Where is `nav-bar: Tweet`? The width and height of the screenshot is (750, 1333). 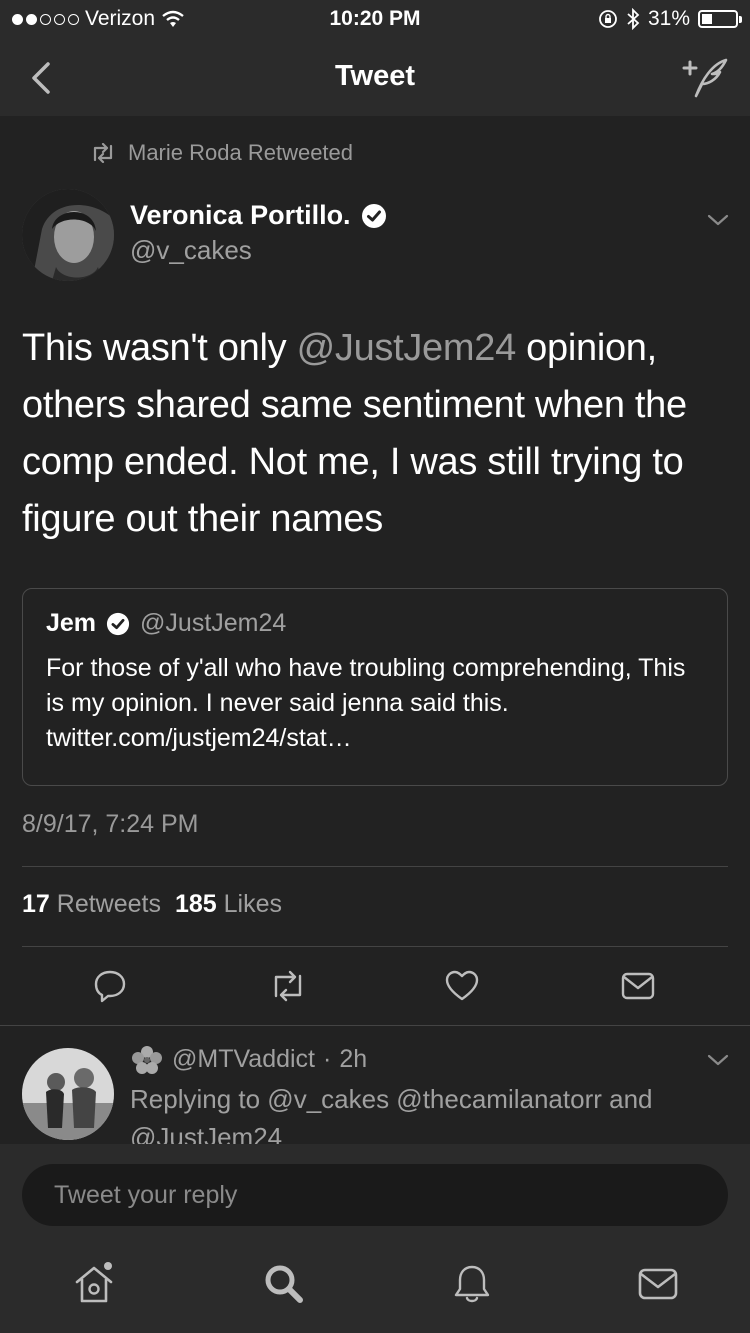
nav-bar: Tweet is located at coordinates (375, 78).